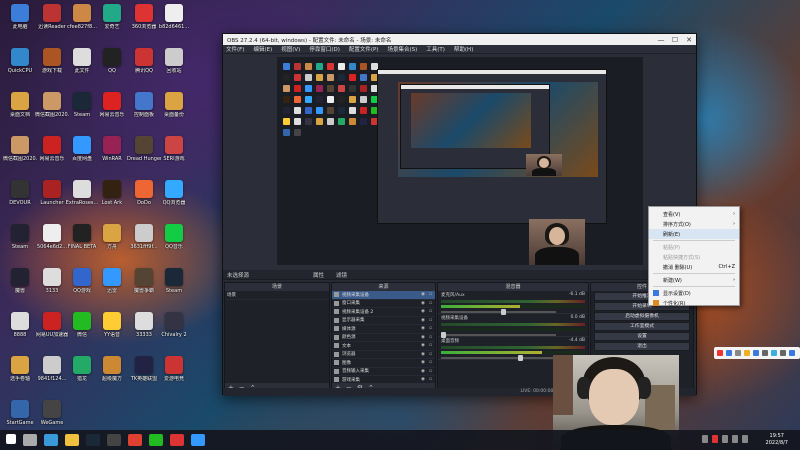 This screenshot has height=450, width=800. I want to click on desktop-shortcut: 此文件, so click(82, 66).